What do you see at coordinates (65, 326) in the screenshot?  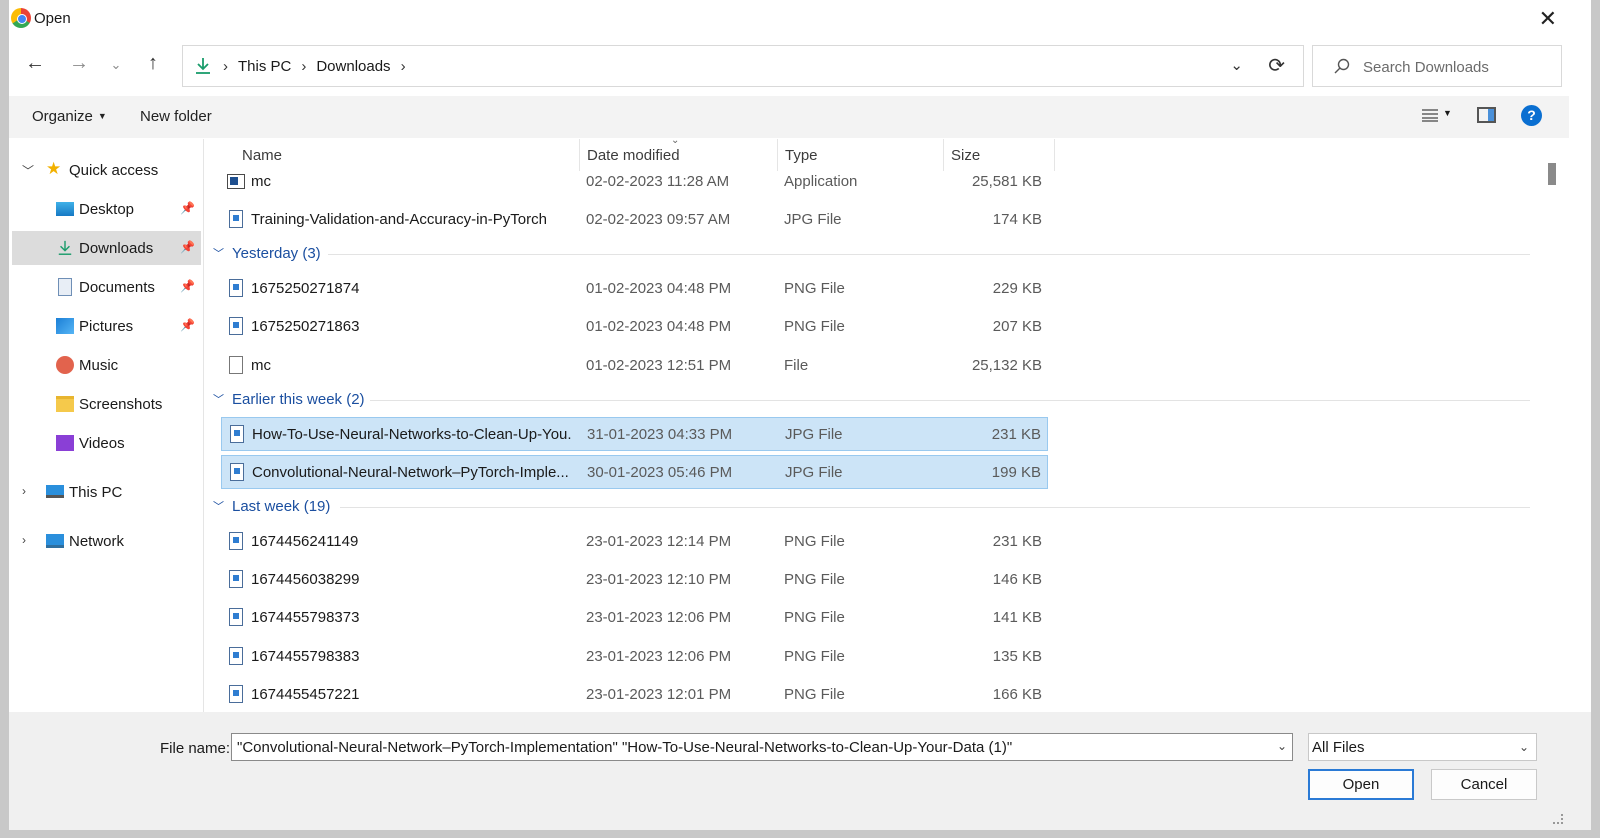 I see `pictures-icon` at bounding box center [65, 326].